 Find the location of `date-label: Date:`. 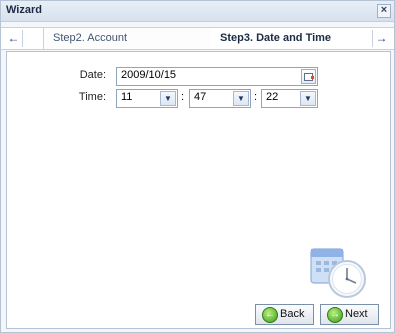

date-label: Date: is located at coordinates (92, 75).